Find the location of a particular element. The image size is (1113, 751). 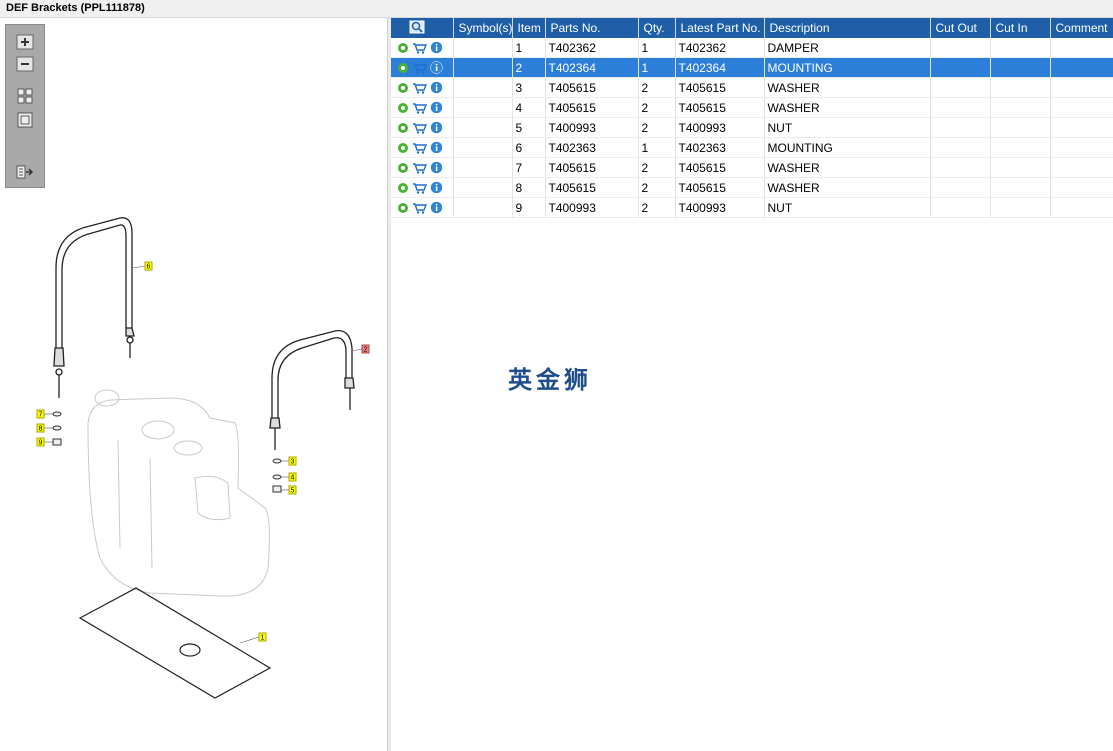

zoom-out-icon is located at coordinates (25, 64).